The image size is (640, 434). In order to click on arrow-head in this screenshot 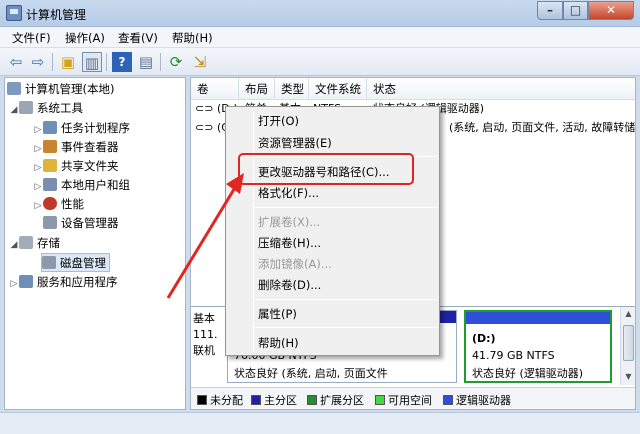, I will do `click(235, 183)`.